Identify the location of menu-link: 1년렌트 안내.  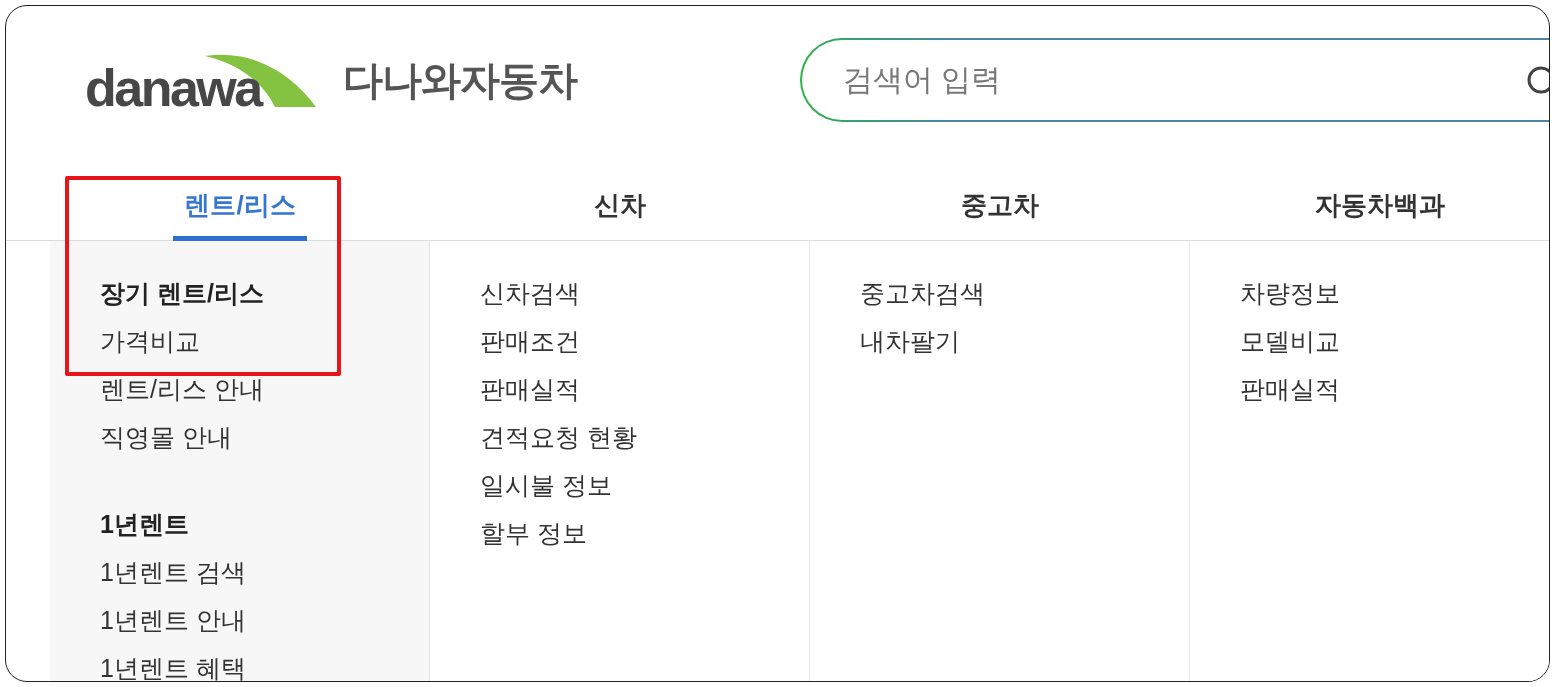
(173, 620).